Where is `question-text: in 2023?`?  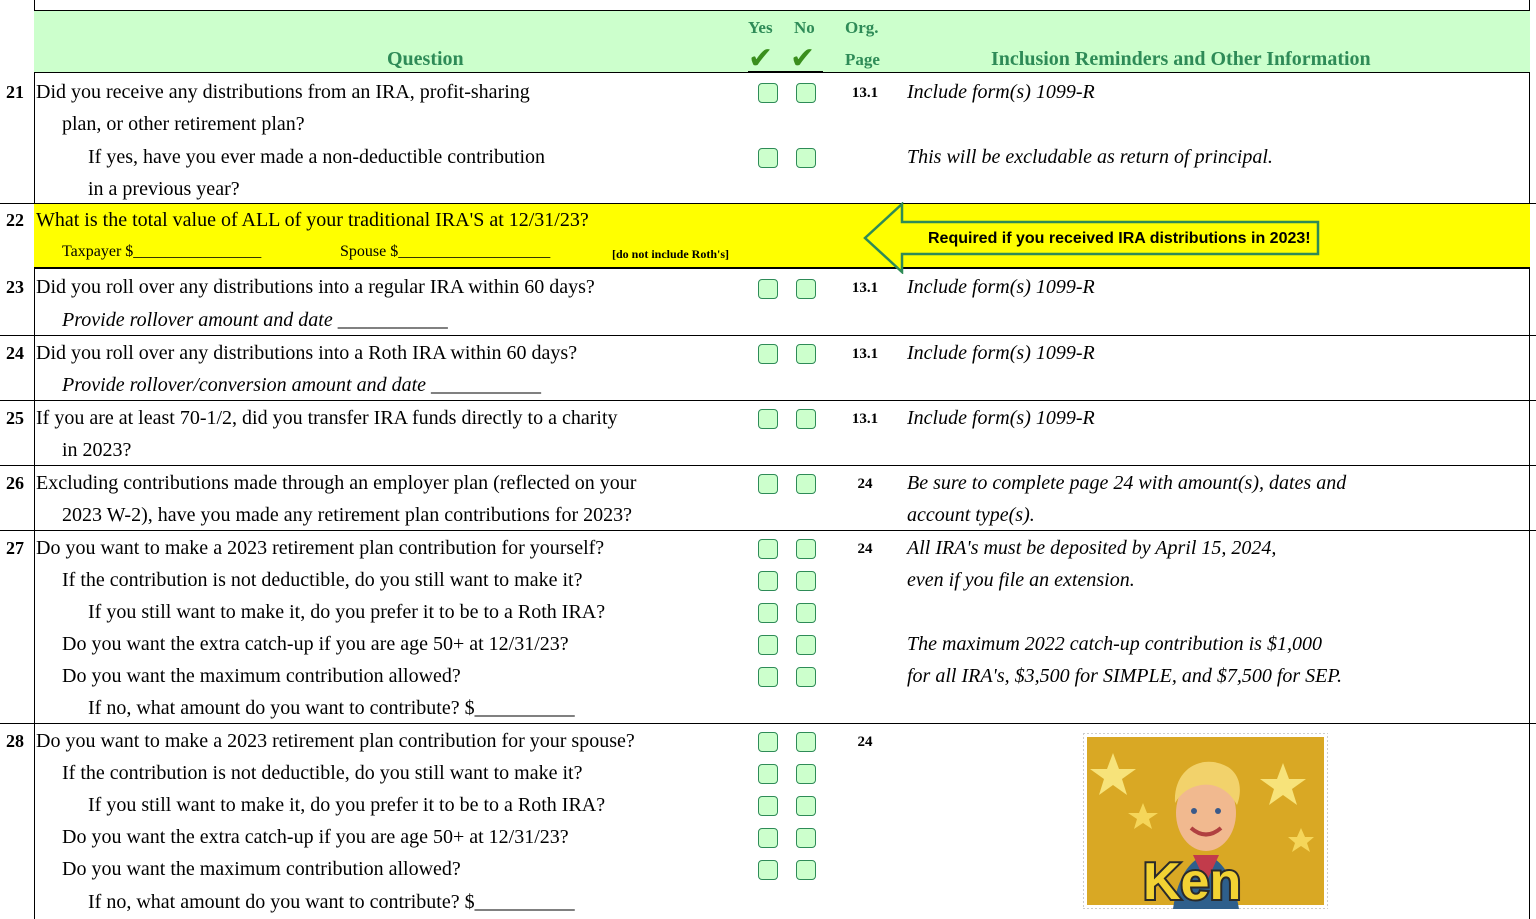
question-text: in 2023? is located at coordinates (97, 450).